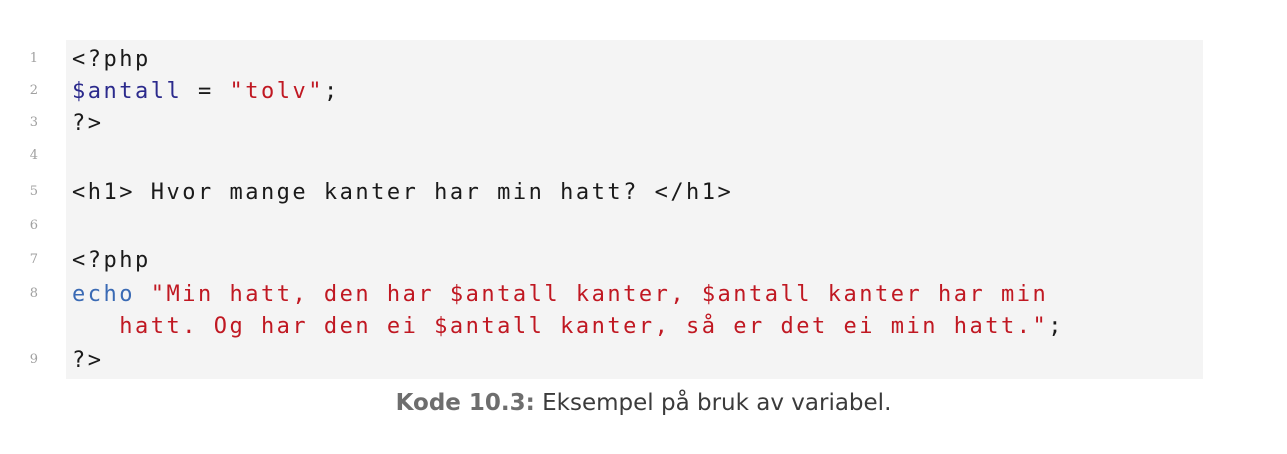 The image size is (1287, 454). What do you see at coordinates (616, 360) in the screenshot?
I see `code-line: 9 ?>` at bounding box center [616, 360].